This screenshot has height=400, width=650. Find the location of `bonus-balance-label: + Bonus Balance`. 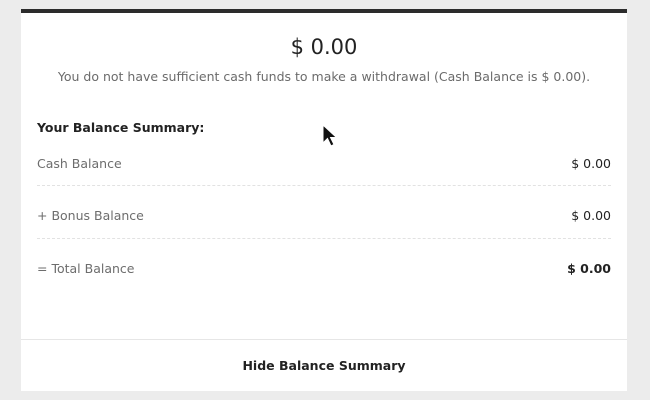

bonus-balance-label: + Bonus Balance is located at coordinates (90, 215).